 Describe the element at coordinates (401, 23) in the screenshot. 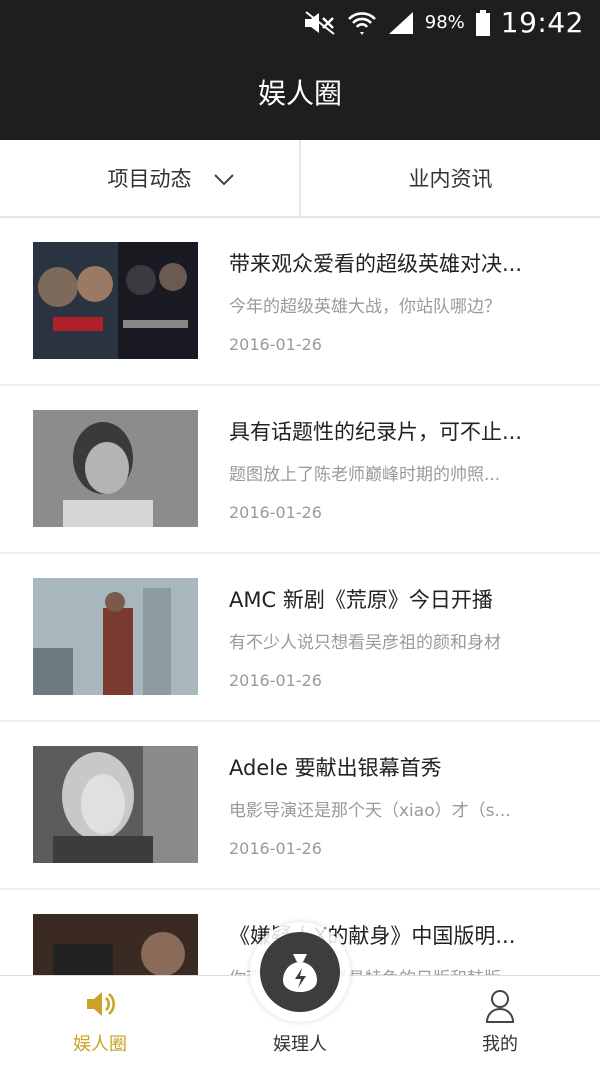

I see `signal-icon` at that location.